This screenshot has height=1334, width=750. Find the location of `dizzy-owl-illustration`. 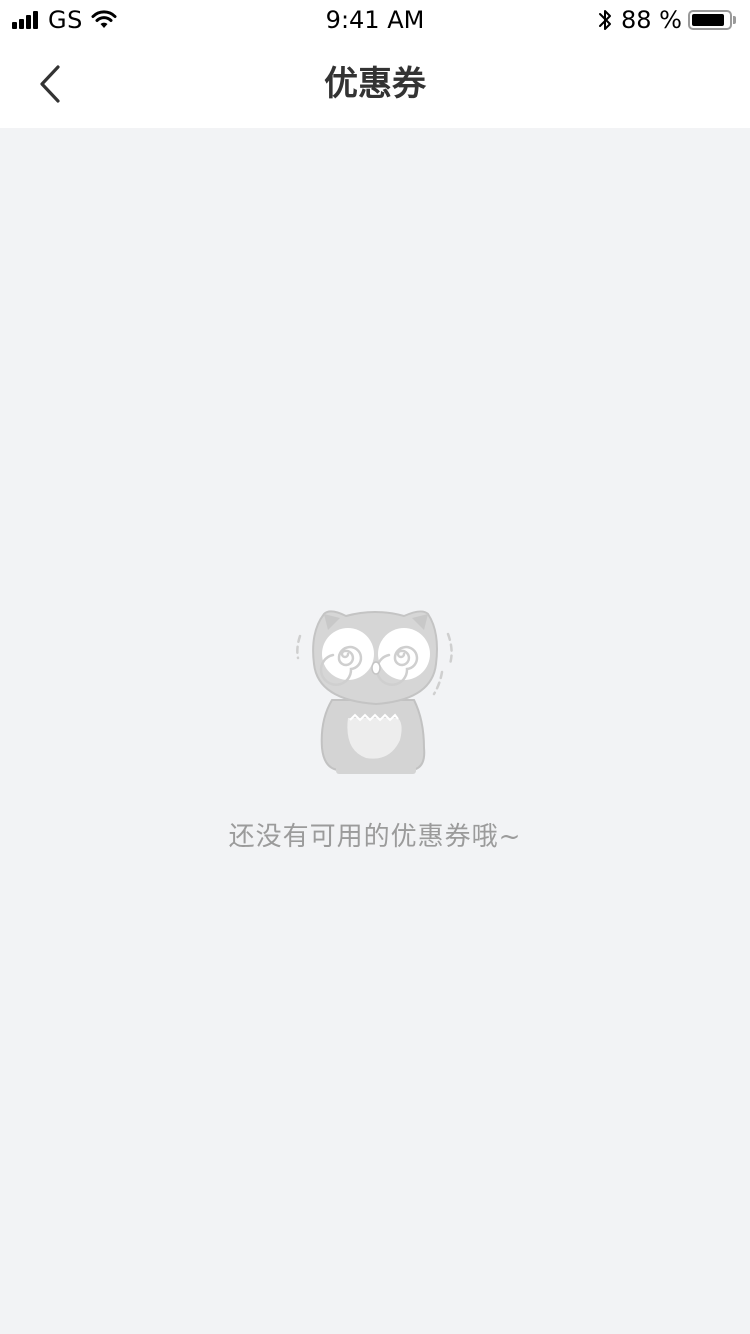

dizzy-owl-illustration is located at coordinates (374, 692).